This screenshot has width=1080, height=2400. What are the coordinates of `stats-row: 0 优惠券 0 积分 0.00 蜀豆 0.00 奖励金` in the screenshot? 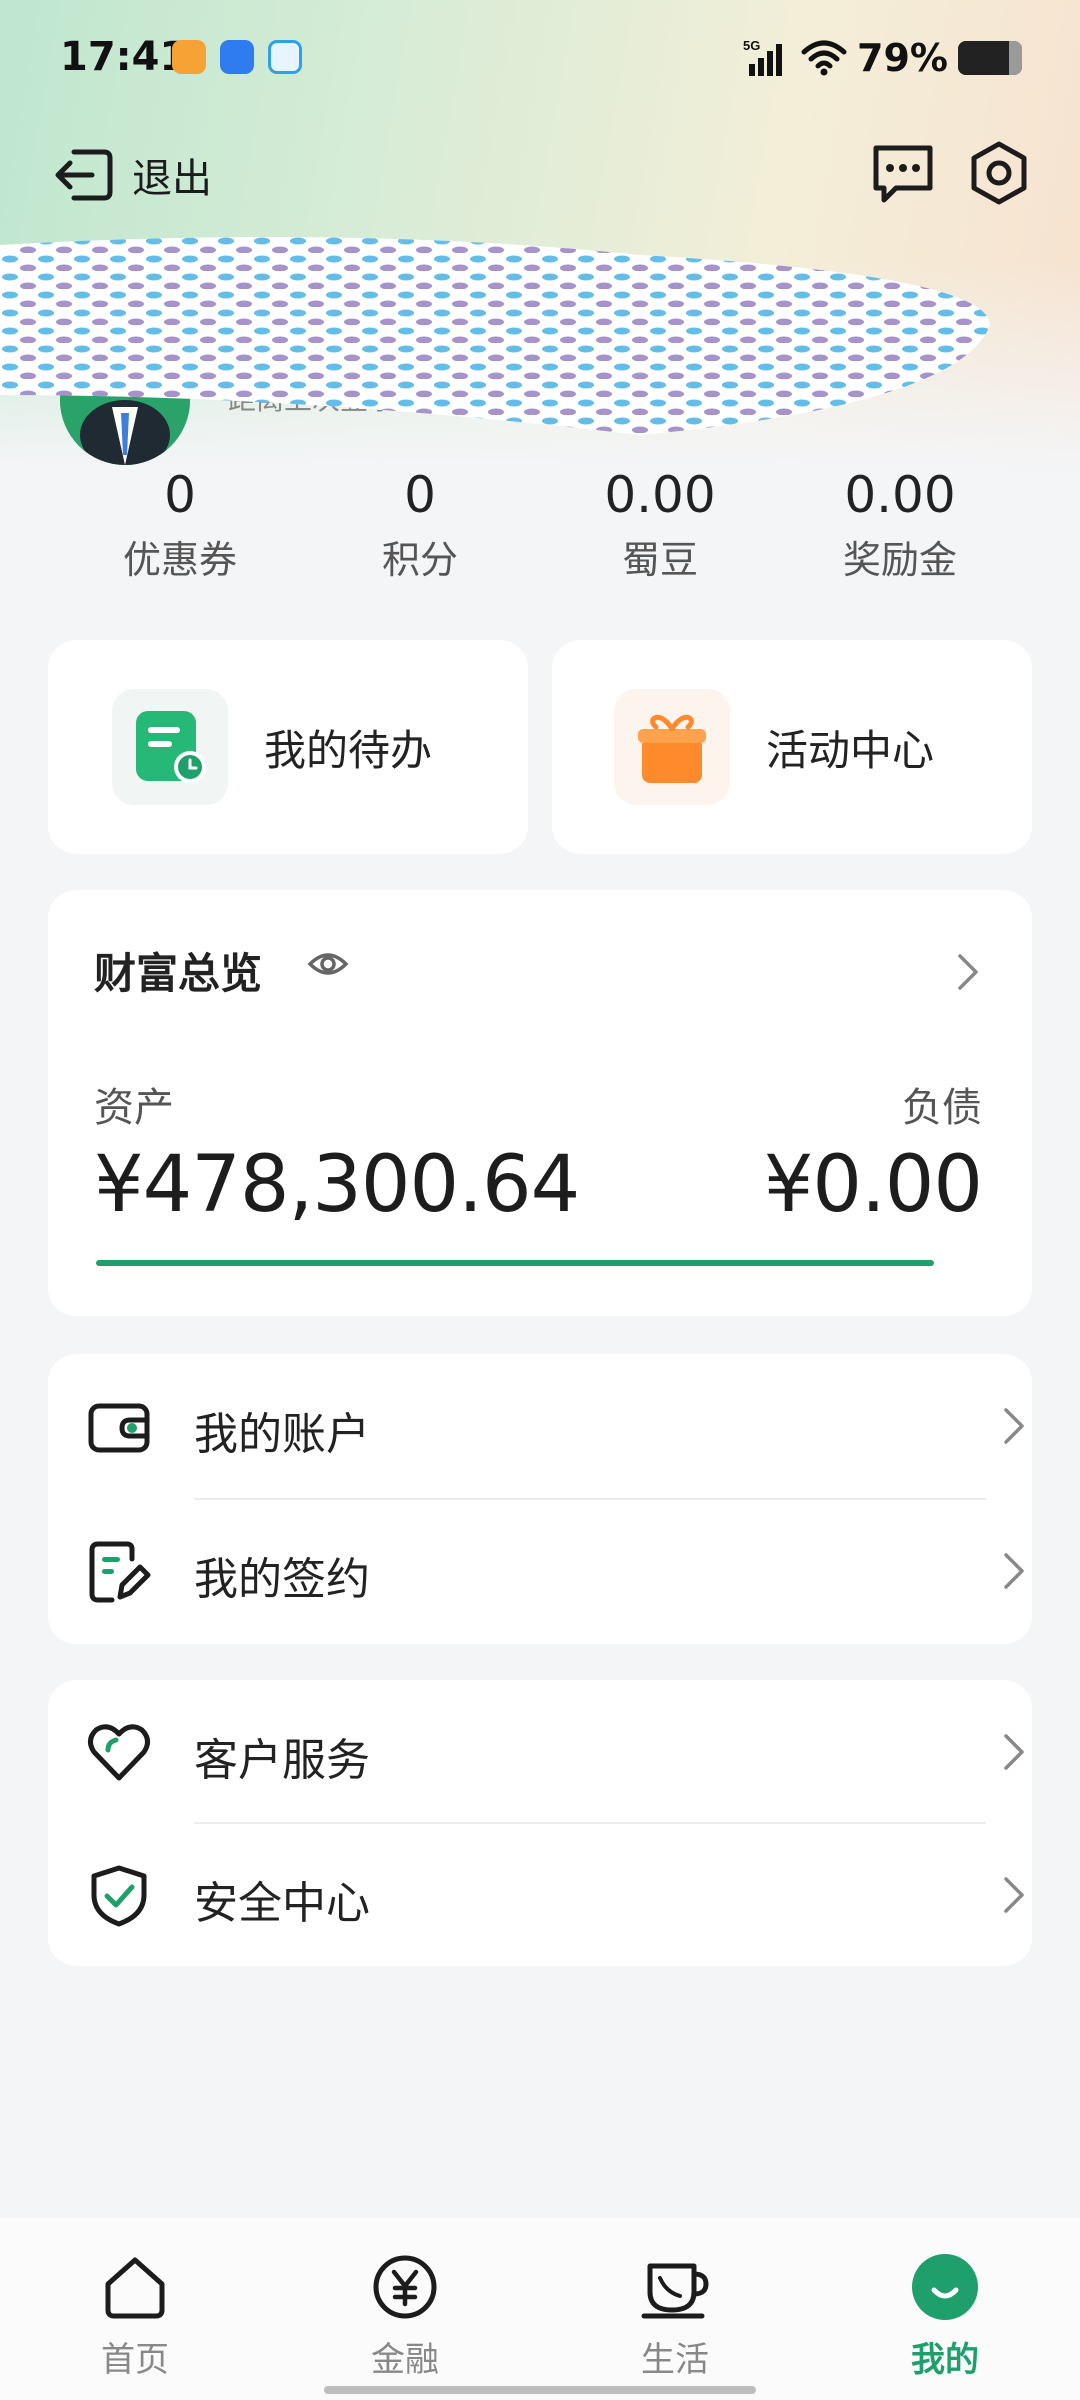 It's located at (540, 530).